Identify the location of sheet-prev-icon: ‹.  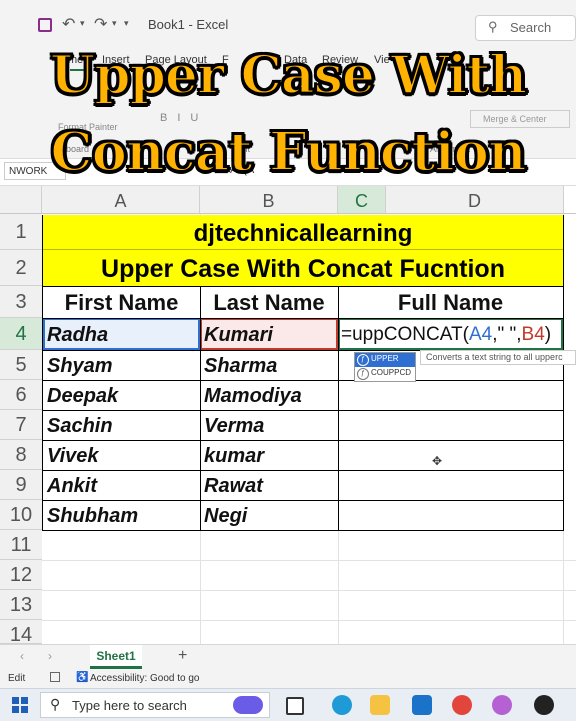
(22, 656).